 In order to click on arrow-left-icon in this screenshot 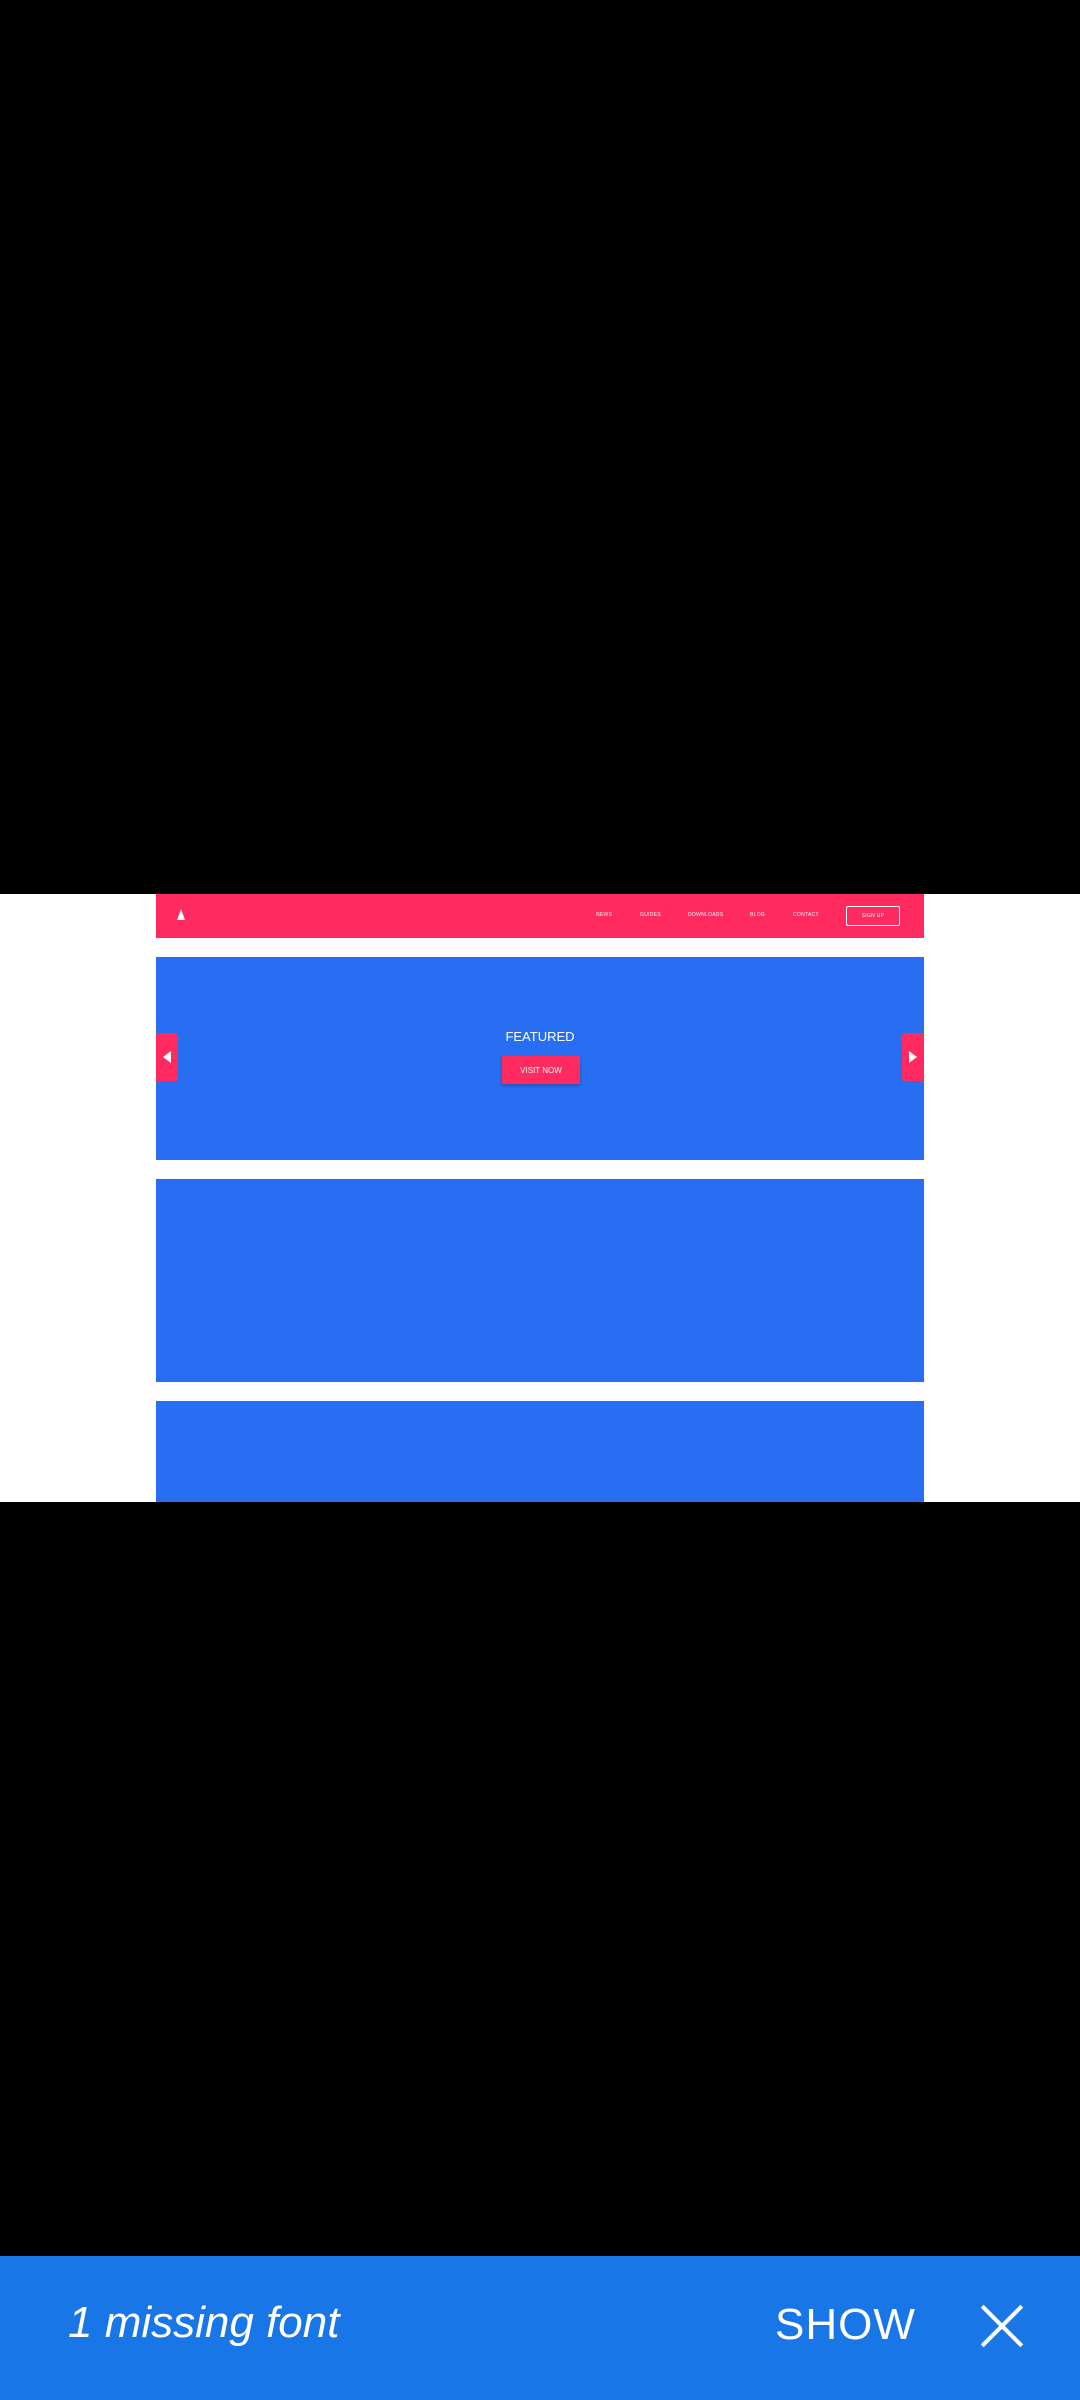, I will do `click(167, 1057)`.